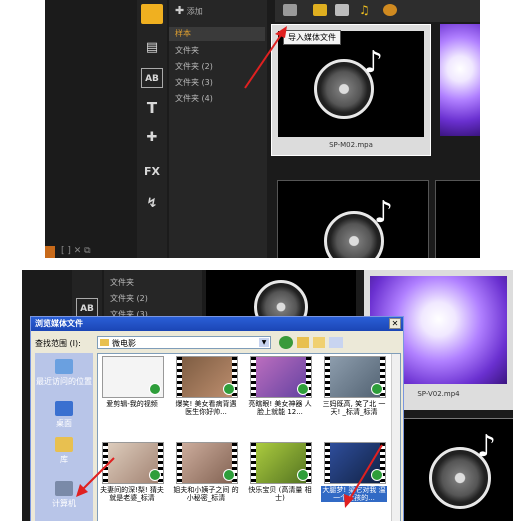 This screenshot has height=521, width=522. What do you see at coordinates (460, 80) in the screenshot?
I see `video-thumbnail-partial` at bounding box center [460, 80].